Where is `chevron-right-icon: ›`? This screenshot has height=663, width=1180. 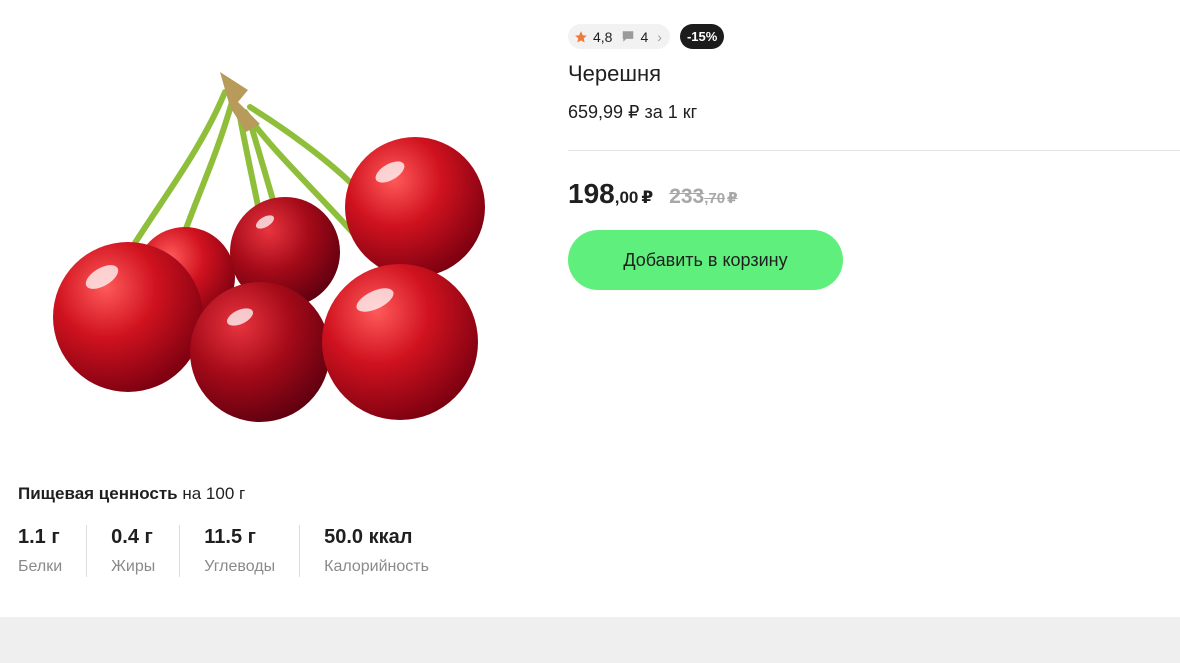
chevron-right-icon: › is located at coordinates (659, 36).